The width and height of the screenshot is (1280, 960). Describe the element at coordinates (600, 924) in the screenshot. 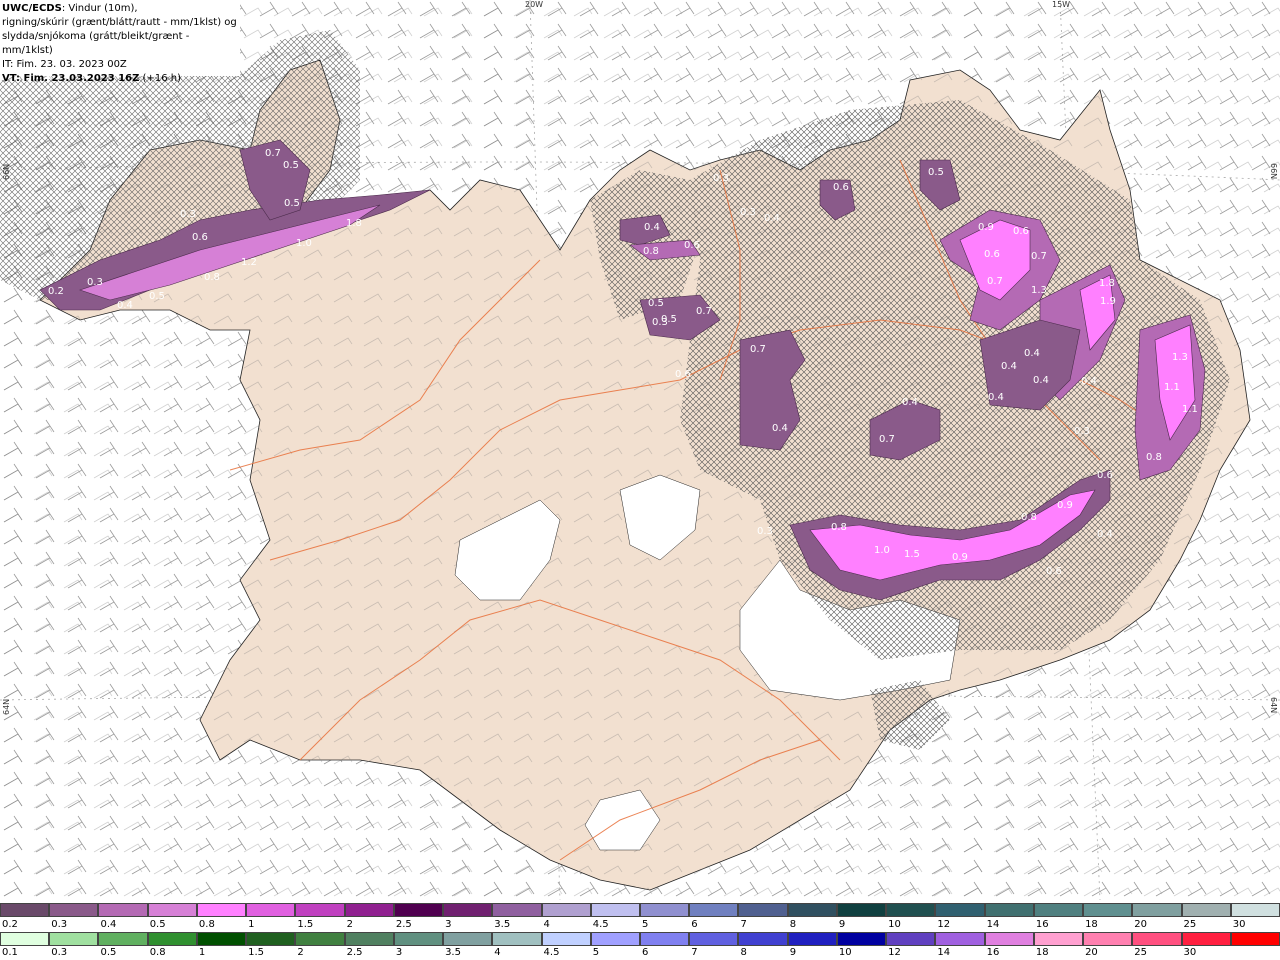

I see `colorbar-label: 4.5` at that location.